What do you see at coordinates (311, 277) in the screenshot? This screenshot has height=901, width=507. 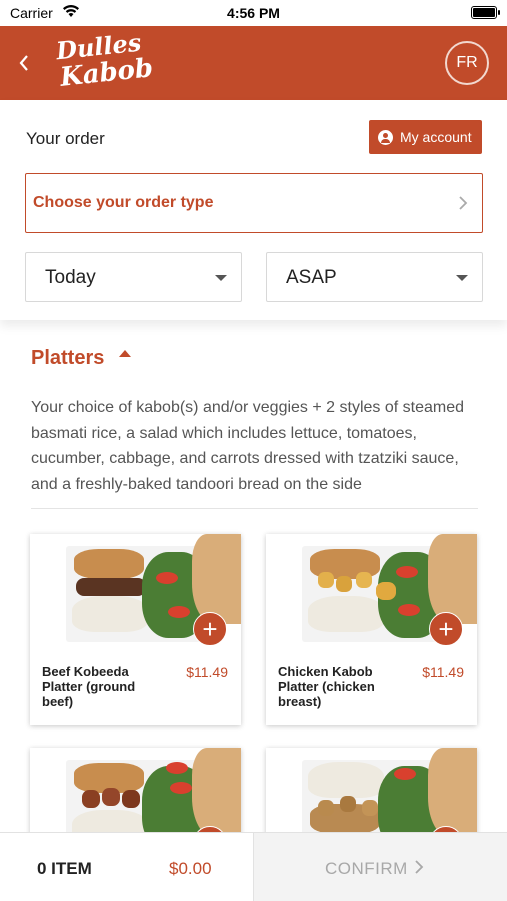 I see `time-select-value: ASAP` at bounding box center [311, 277].